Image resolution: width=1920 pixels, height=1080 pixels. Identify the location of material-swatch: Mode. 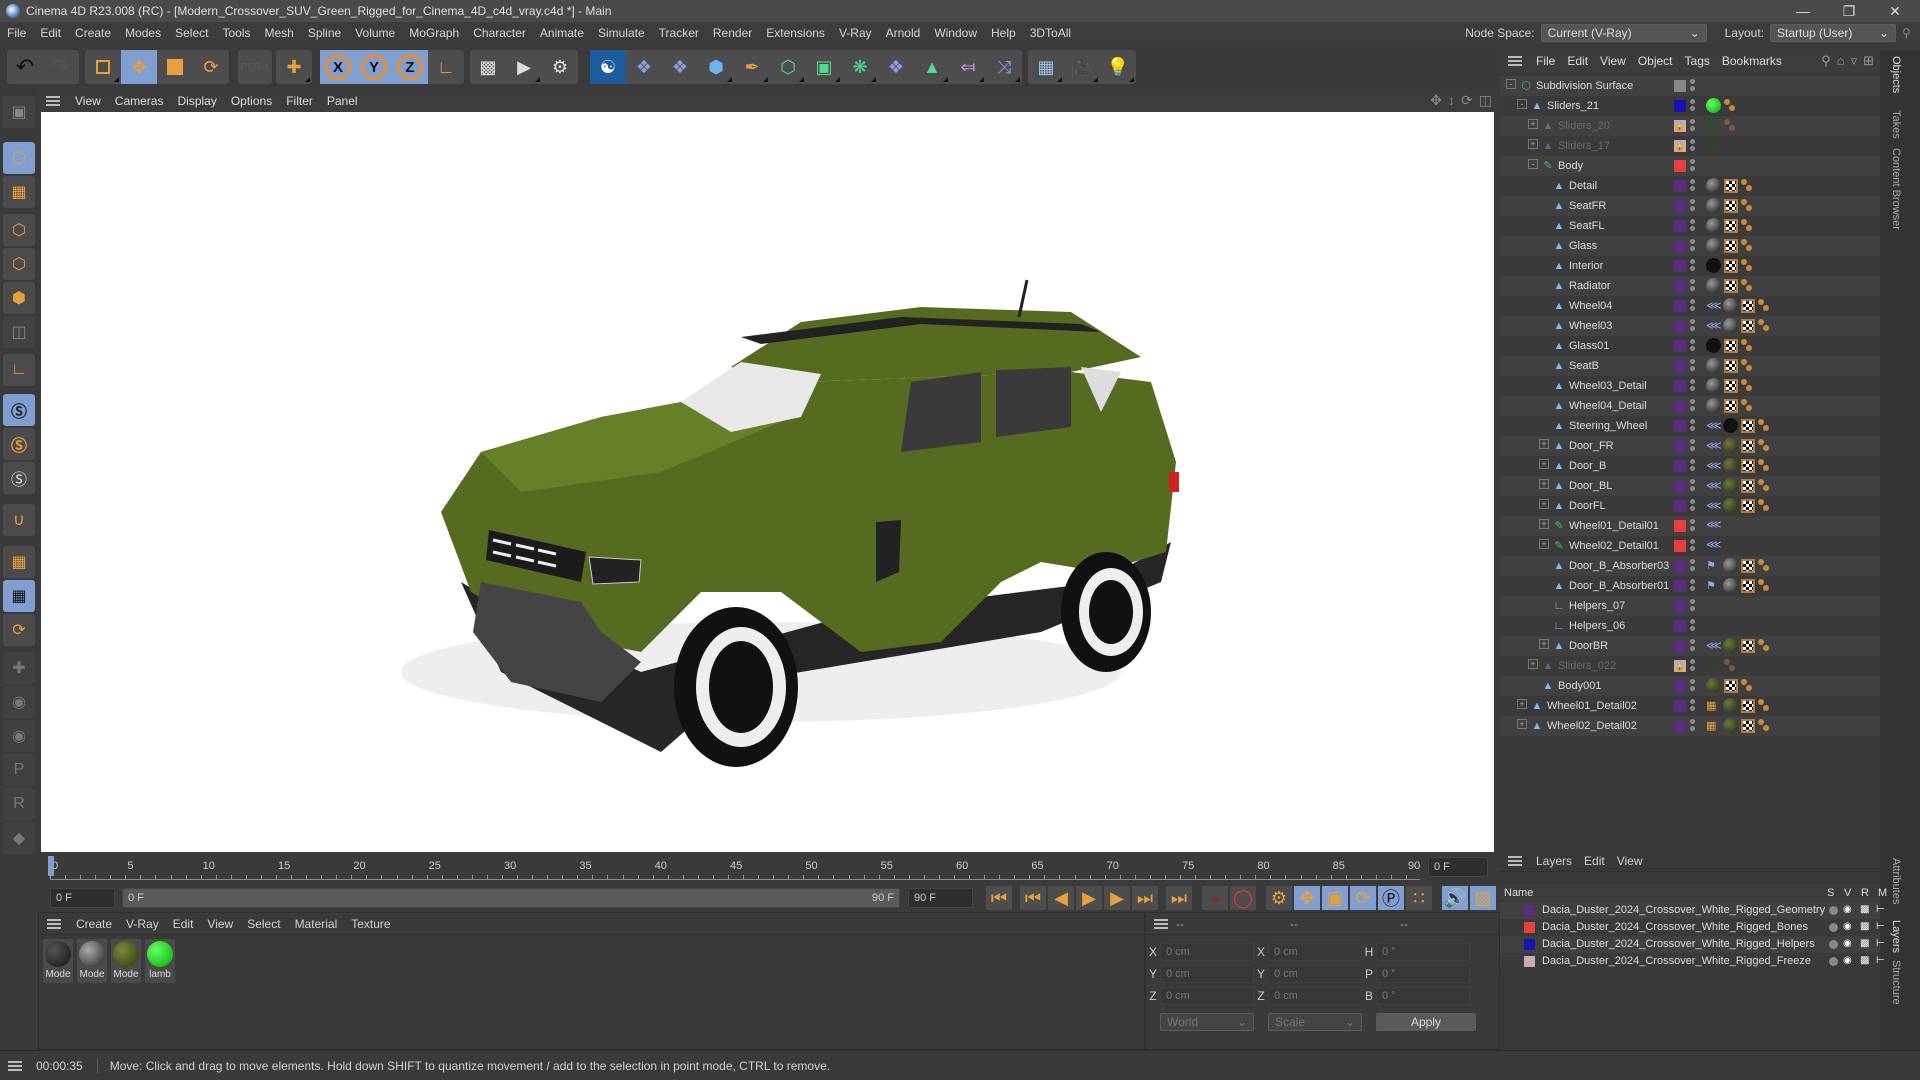
(126, 961).